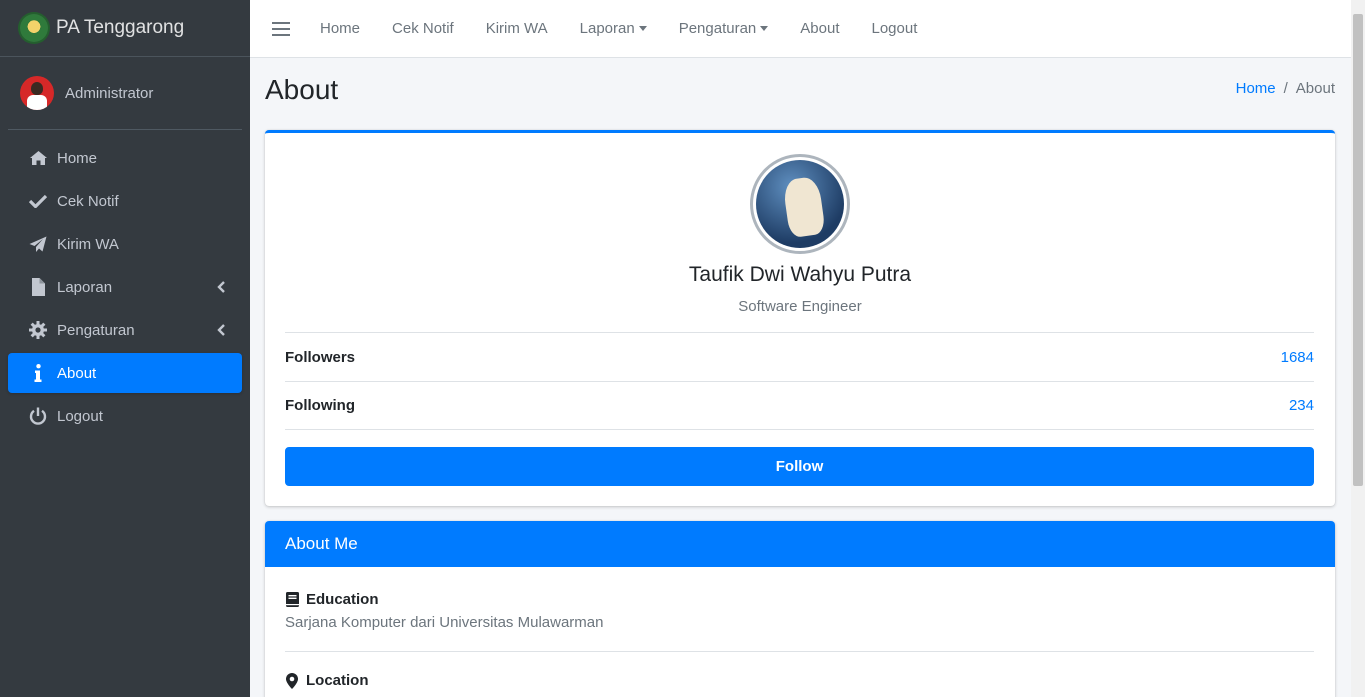 The height and width of the screenshot is (697, 1365). What do you see at coordinates (88, 201) in the screenshot?
I see `sidebar-item-label: Cek Notif` at bounding box center [88, 201].